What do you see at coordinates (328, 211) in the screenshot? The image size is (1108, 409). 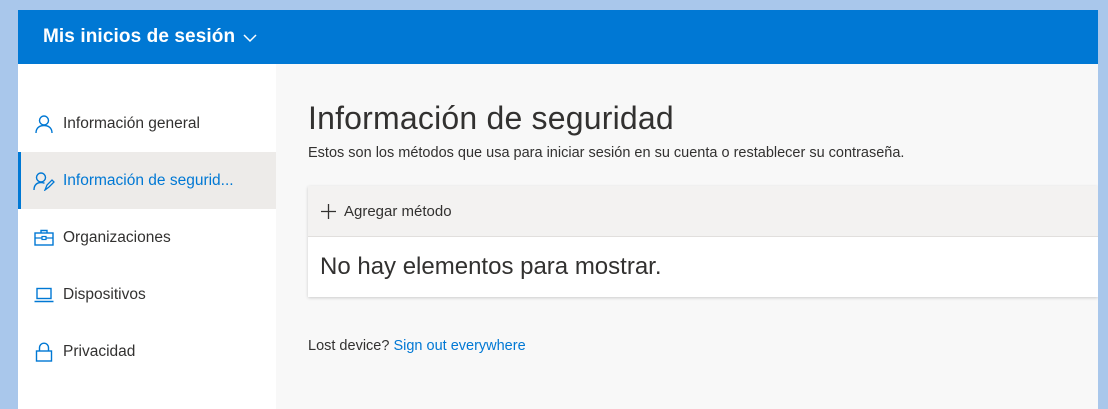 I see `plus-icon` at bounding box center [328, 211].